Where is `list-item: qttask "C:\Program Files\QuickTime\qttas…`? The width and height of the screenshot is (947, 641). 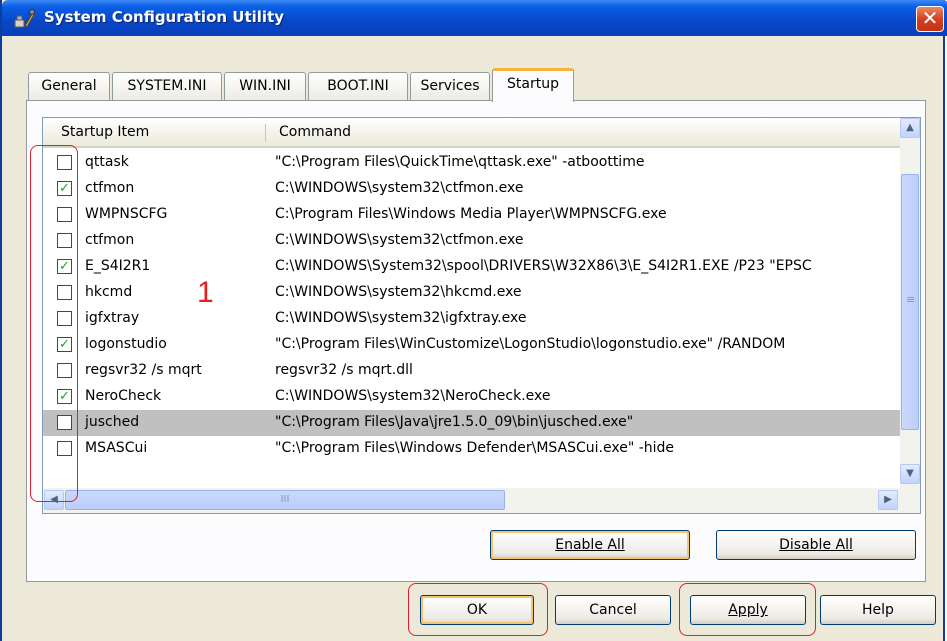
list-item: qttask "C:\Program Files\QuickTime\qttas… is located at coordinates (471, 163).